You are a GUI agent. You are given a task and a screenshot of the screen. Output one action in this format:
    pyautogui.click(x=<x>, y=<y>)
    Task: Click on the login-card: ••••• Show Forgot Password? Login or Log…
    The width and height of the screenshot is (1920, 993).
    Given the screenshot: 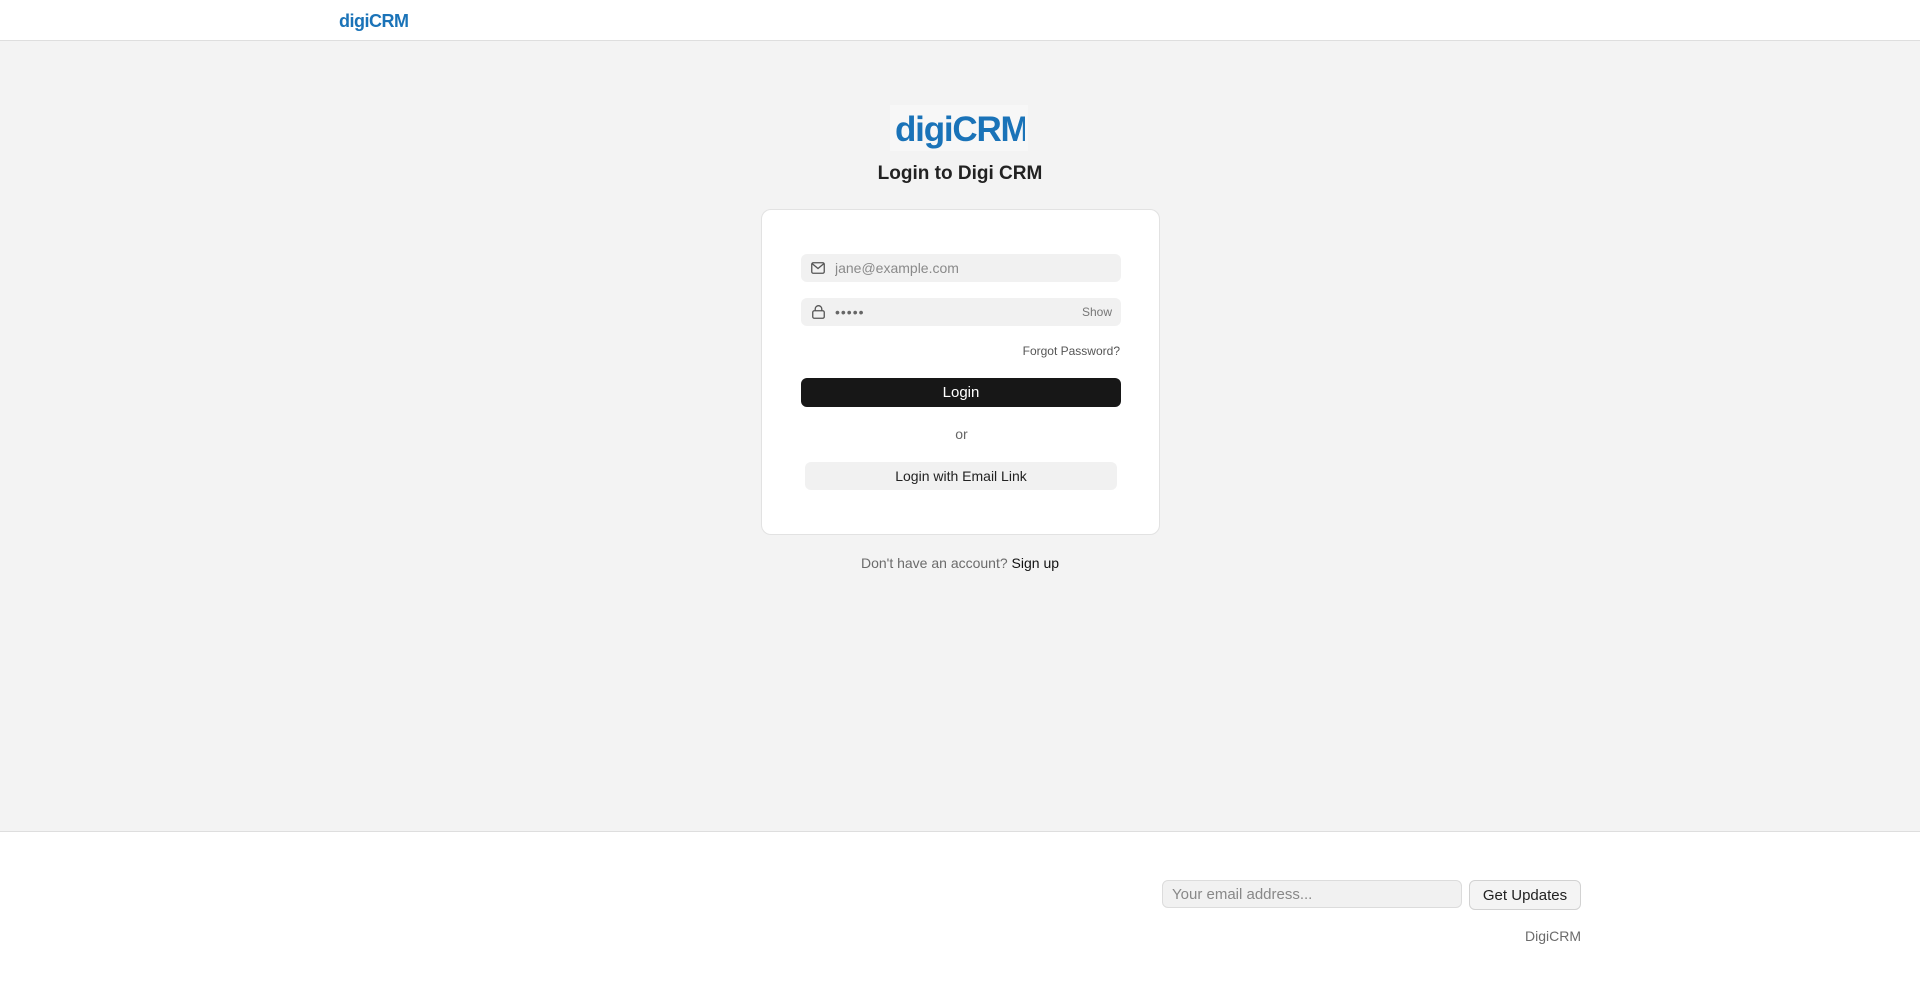 What is the action you would take?
    pyautogui.click(x=960, y=372)
    